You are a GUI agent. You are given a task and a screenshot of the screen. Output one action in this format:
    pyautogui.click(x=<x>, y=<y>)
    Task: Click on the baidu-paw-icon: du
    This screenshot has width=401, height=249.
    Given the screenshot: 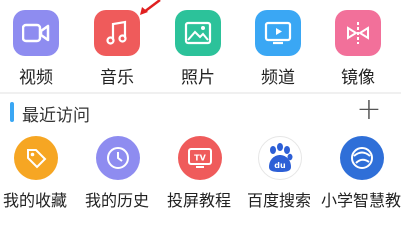 What is the action you would take?
    pyautogui.click(x=280, y=158)
    